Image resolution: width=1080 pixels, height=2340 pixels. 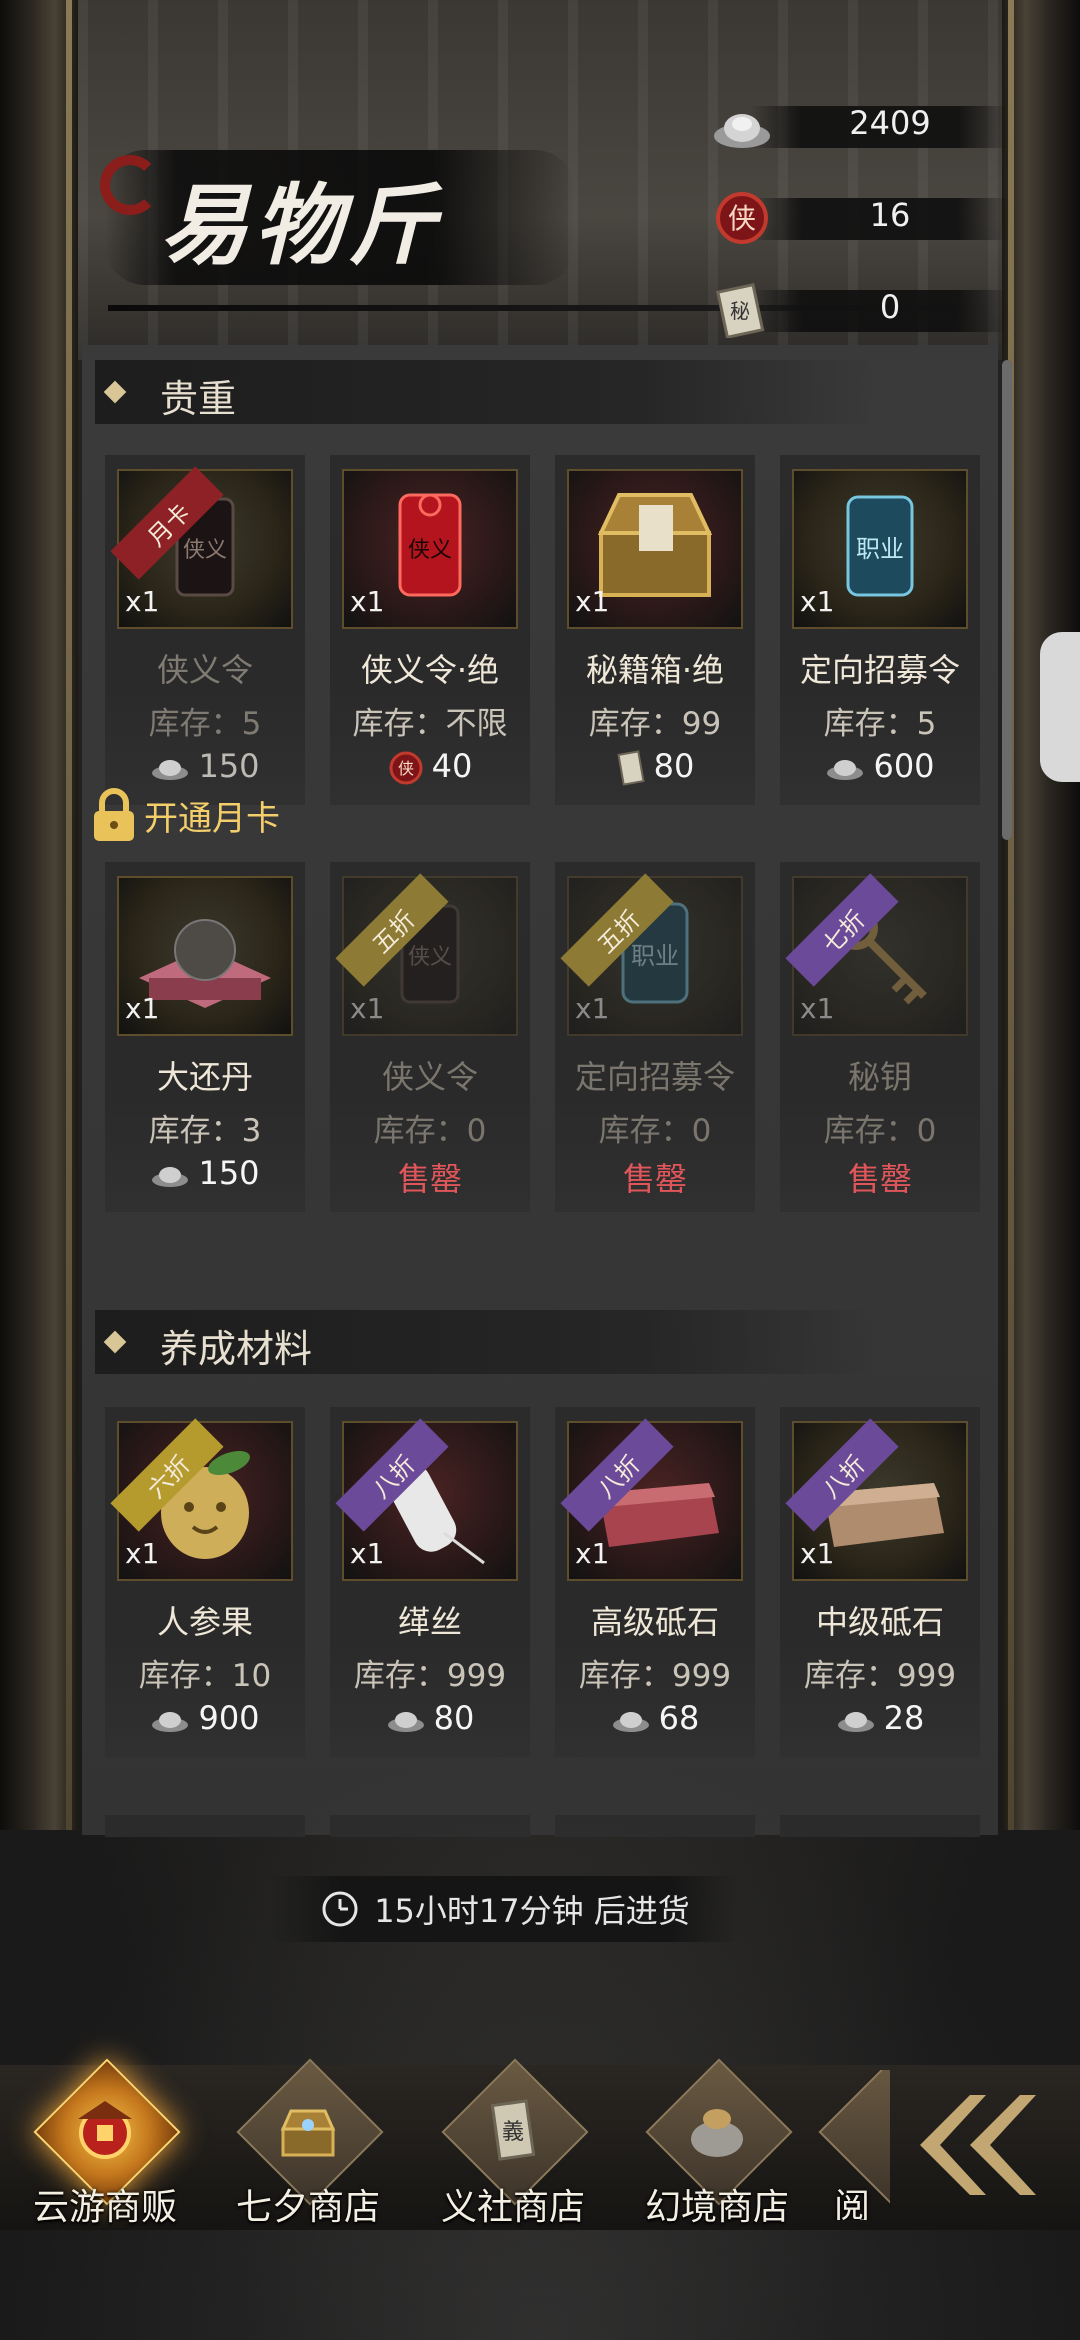 What do you see at coordinates (880, 1582) in the screenshot?
I see `shop-item-card: 八折 x1 中级砥石 库存：999 28` at bounding box center [880, 1582].